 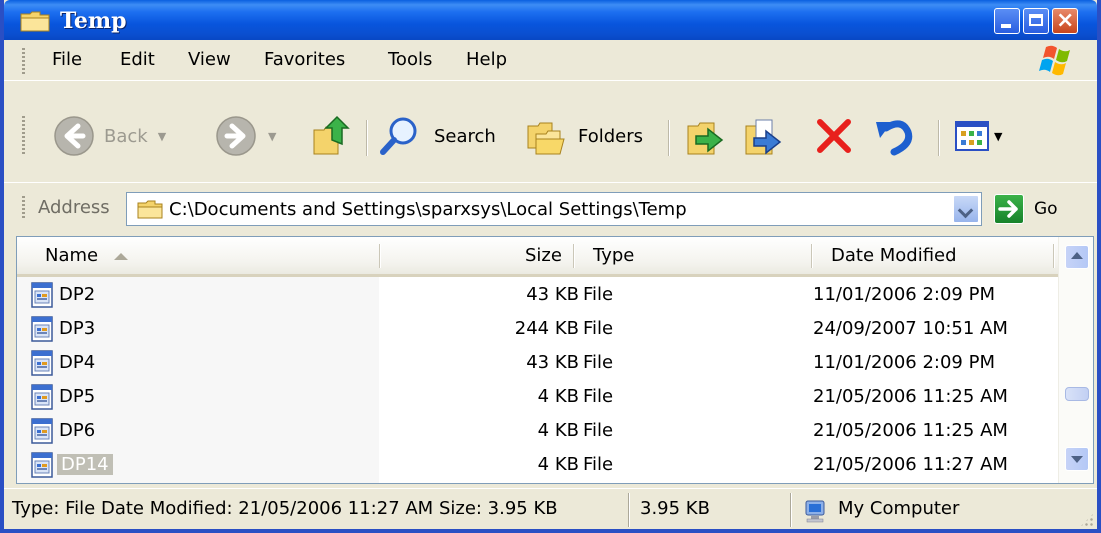 I want to click on maximize-button, so click(x=1036, y=21).